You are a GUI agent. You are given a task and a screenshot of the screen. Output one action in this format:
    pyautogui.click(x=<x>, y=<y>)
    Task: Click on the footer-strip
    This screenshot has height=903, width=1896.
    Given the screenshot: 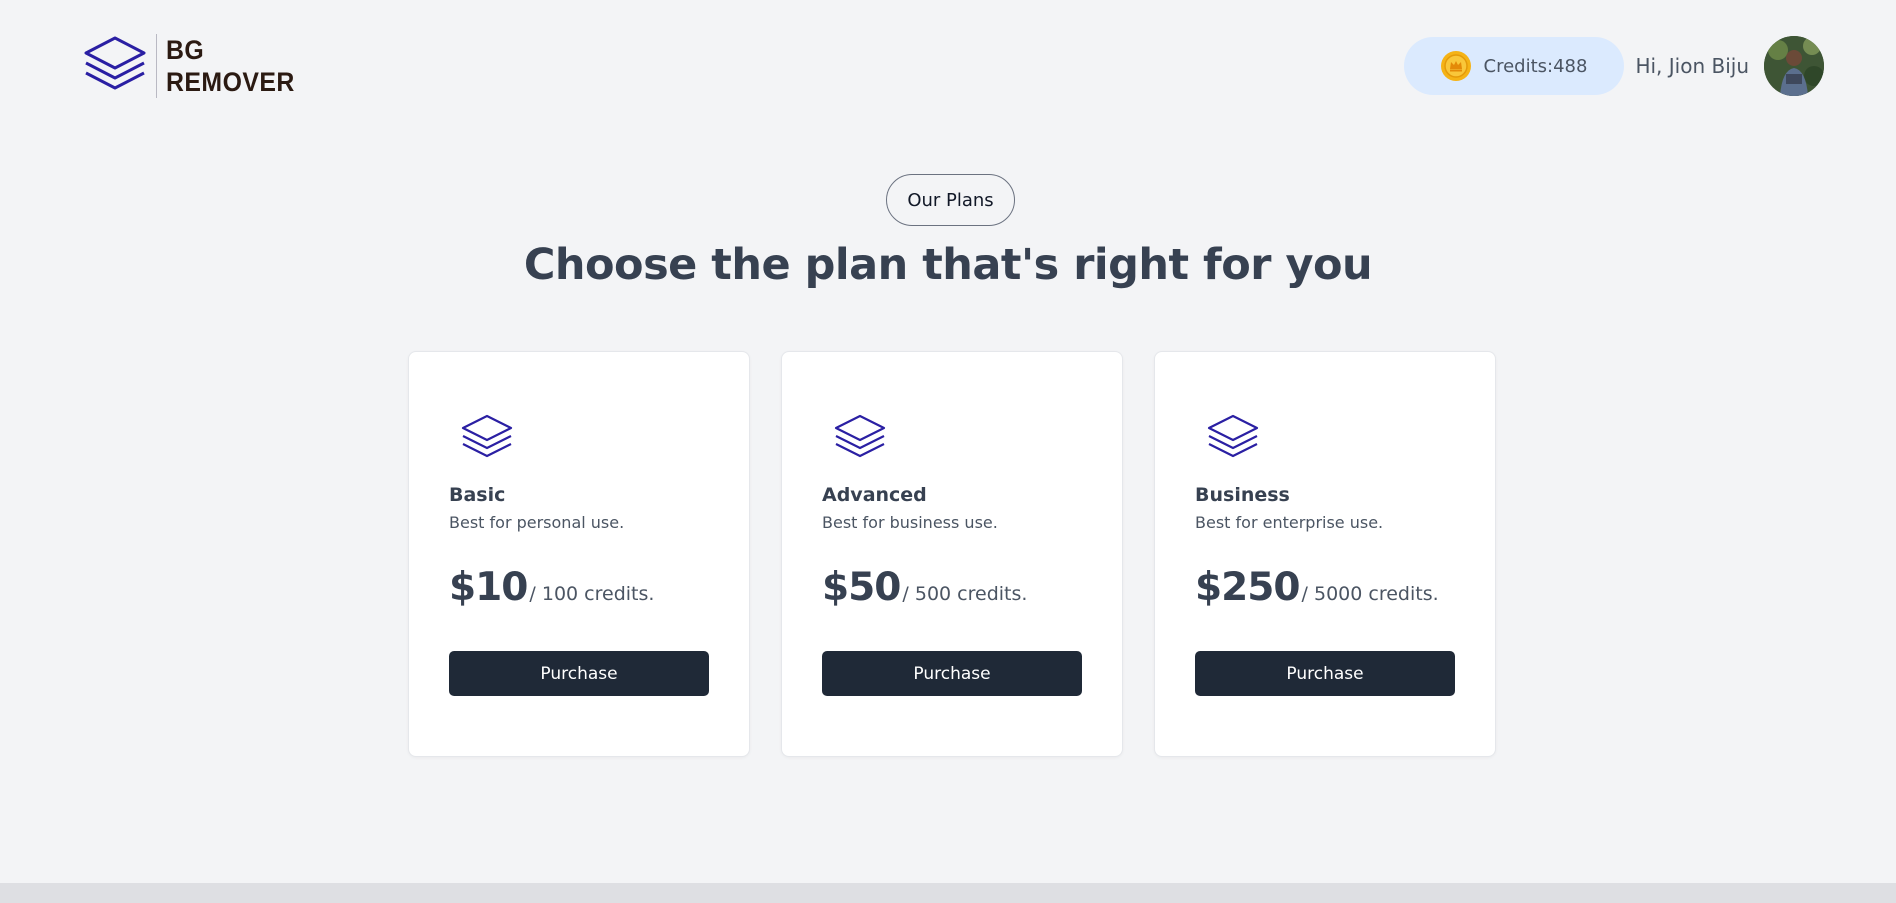 What is the action you would take?
    pyautogui.click(x=948, y=893)
    